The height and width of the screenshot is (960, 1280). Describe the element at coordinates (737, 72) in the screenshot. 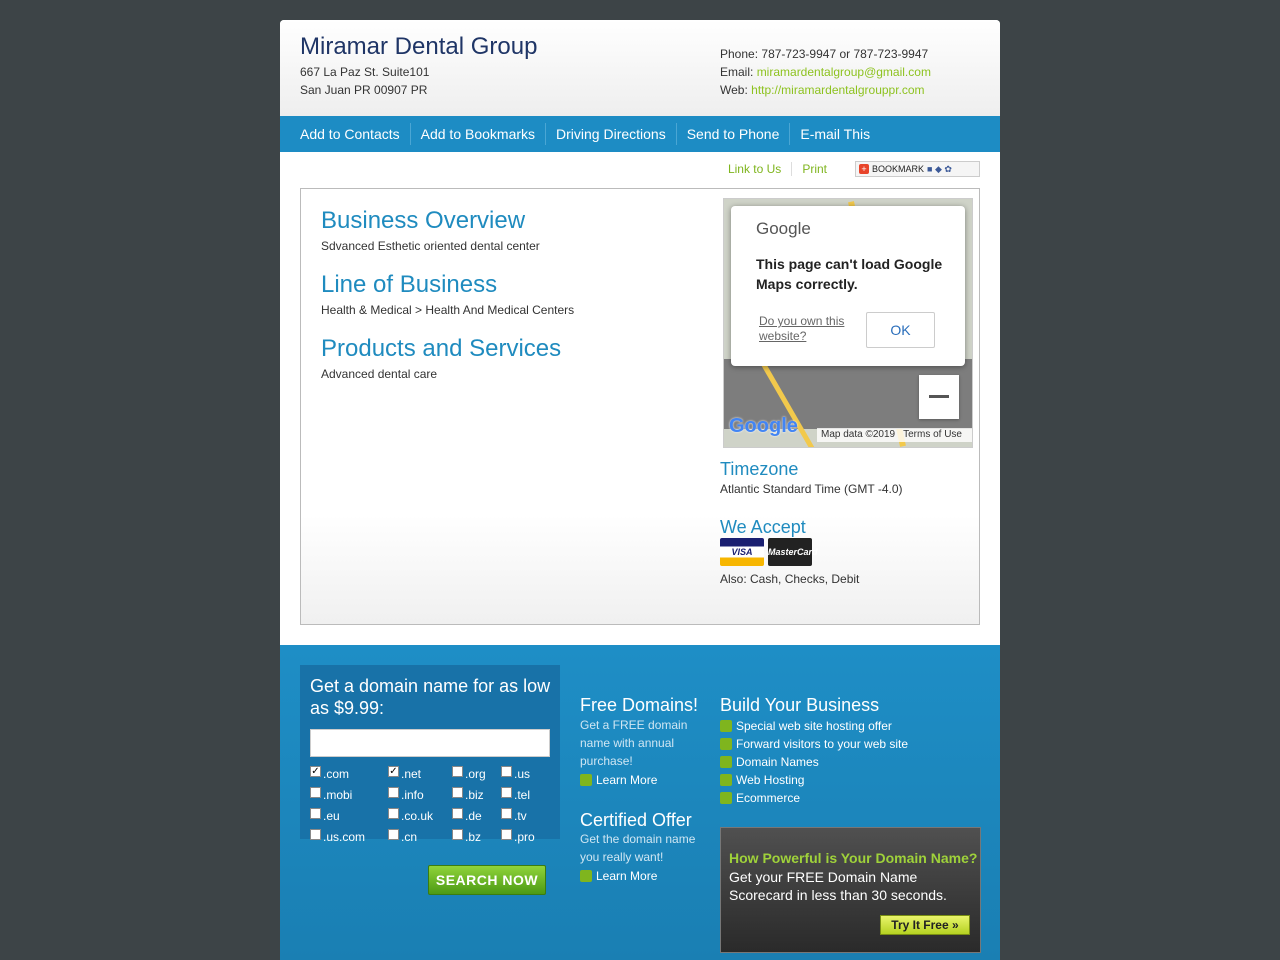

I see `email-label: Email:` at that location.